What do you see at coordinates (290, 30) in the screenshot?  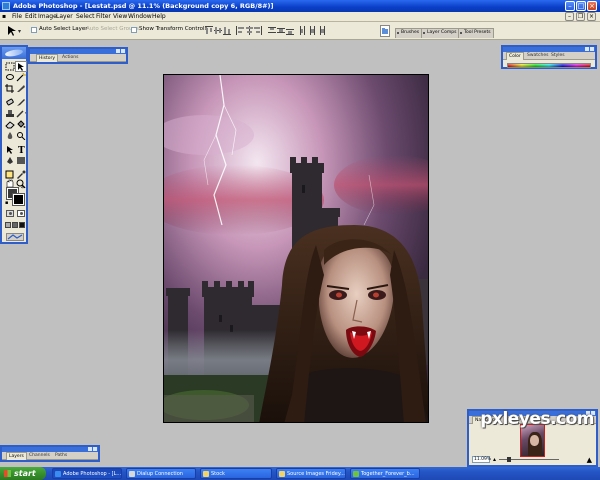 I see `distribute-bottom-icon` at bounding box center [290, 30].